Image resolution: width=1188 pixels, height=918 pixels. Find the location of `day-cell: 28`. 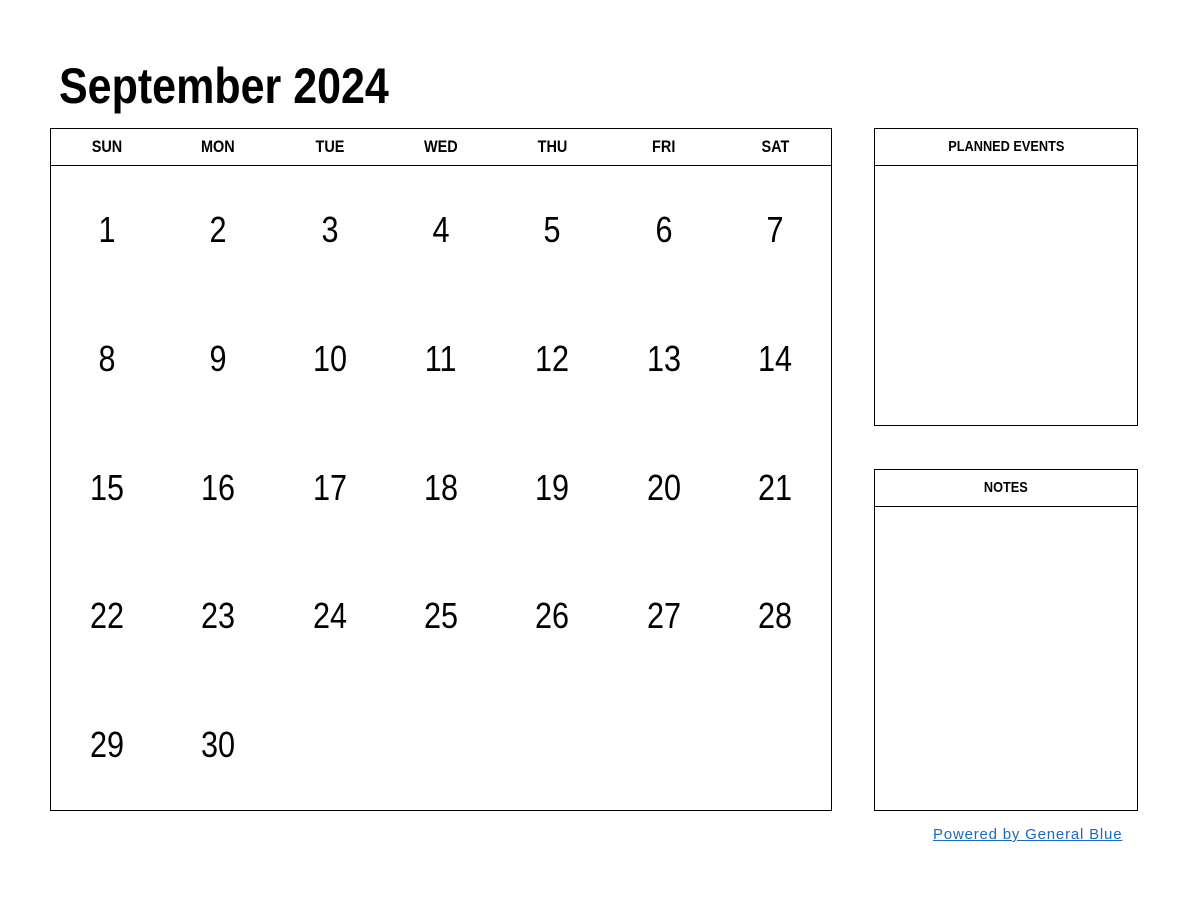

day-cell: 28 is located at coordinates (775, 616).